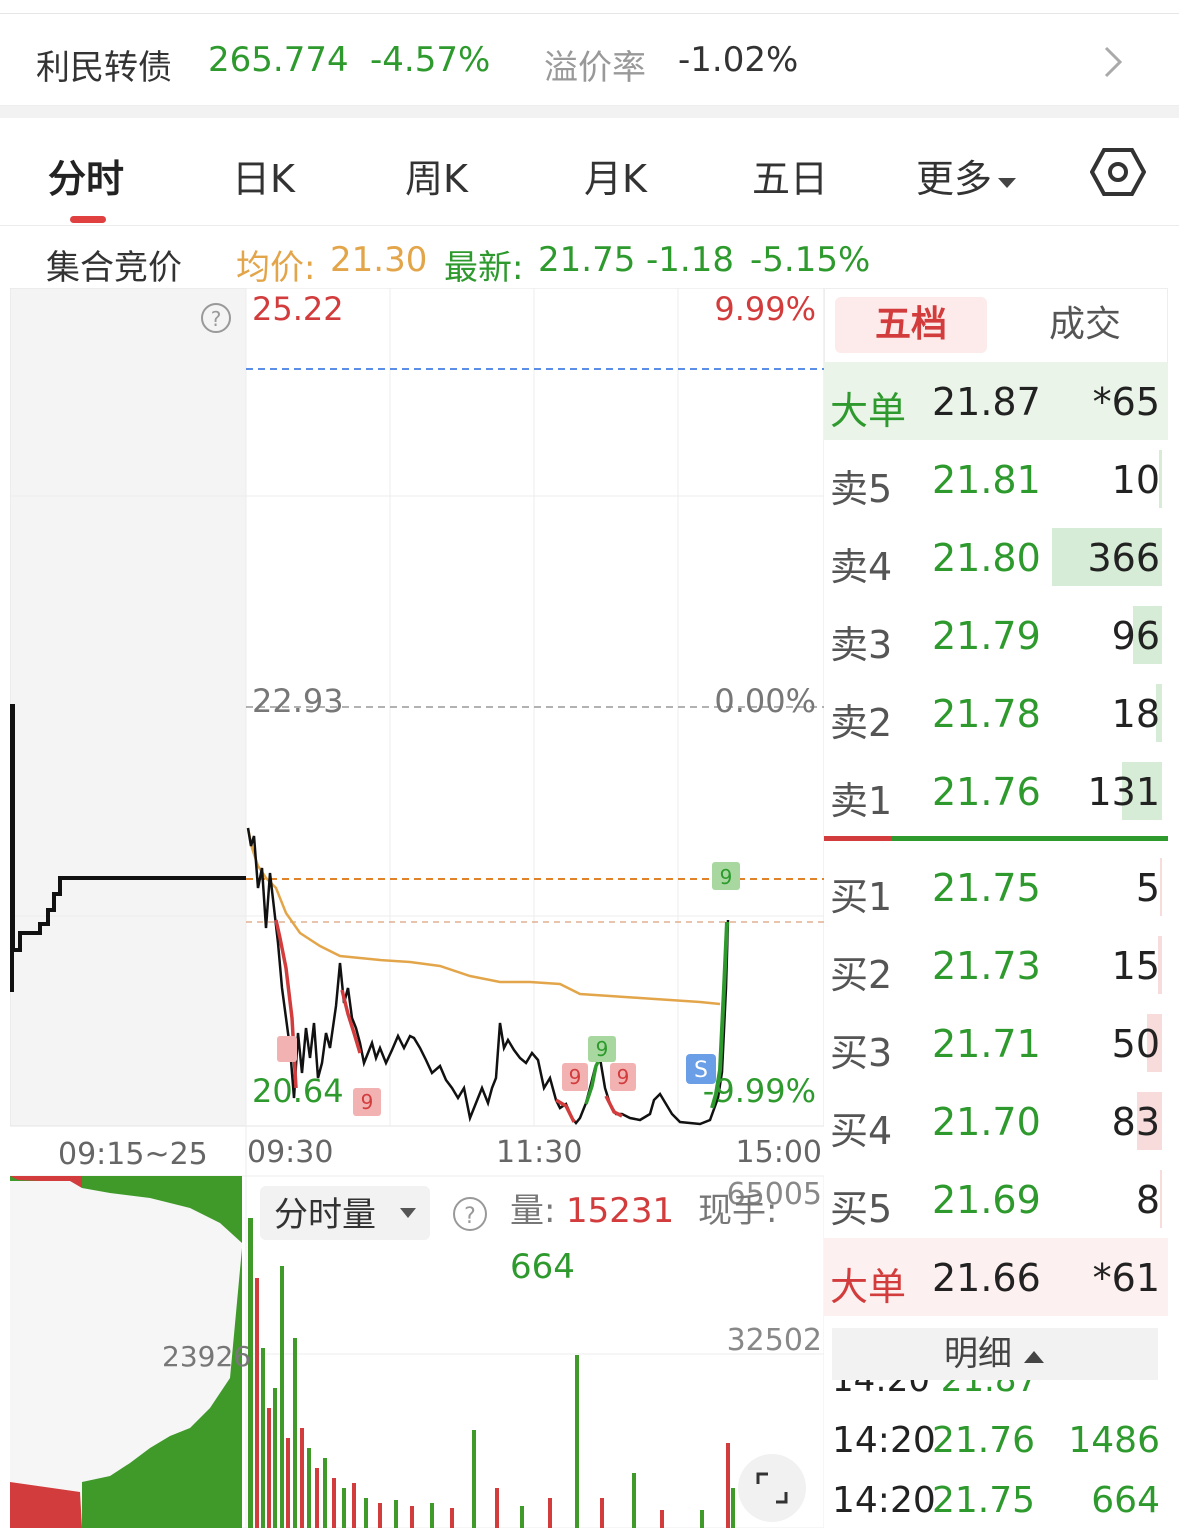  I want to click on price-line-down-segment, so click(613, 1106).